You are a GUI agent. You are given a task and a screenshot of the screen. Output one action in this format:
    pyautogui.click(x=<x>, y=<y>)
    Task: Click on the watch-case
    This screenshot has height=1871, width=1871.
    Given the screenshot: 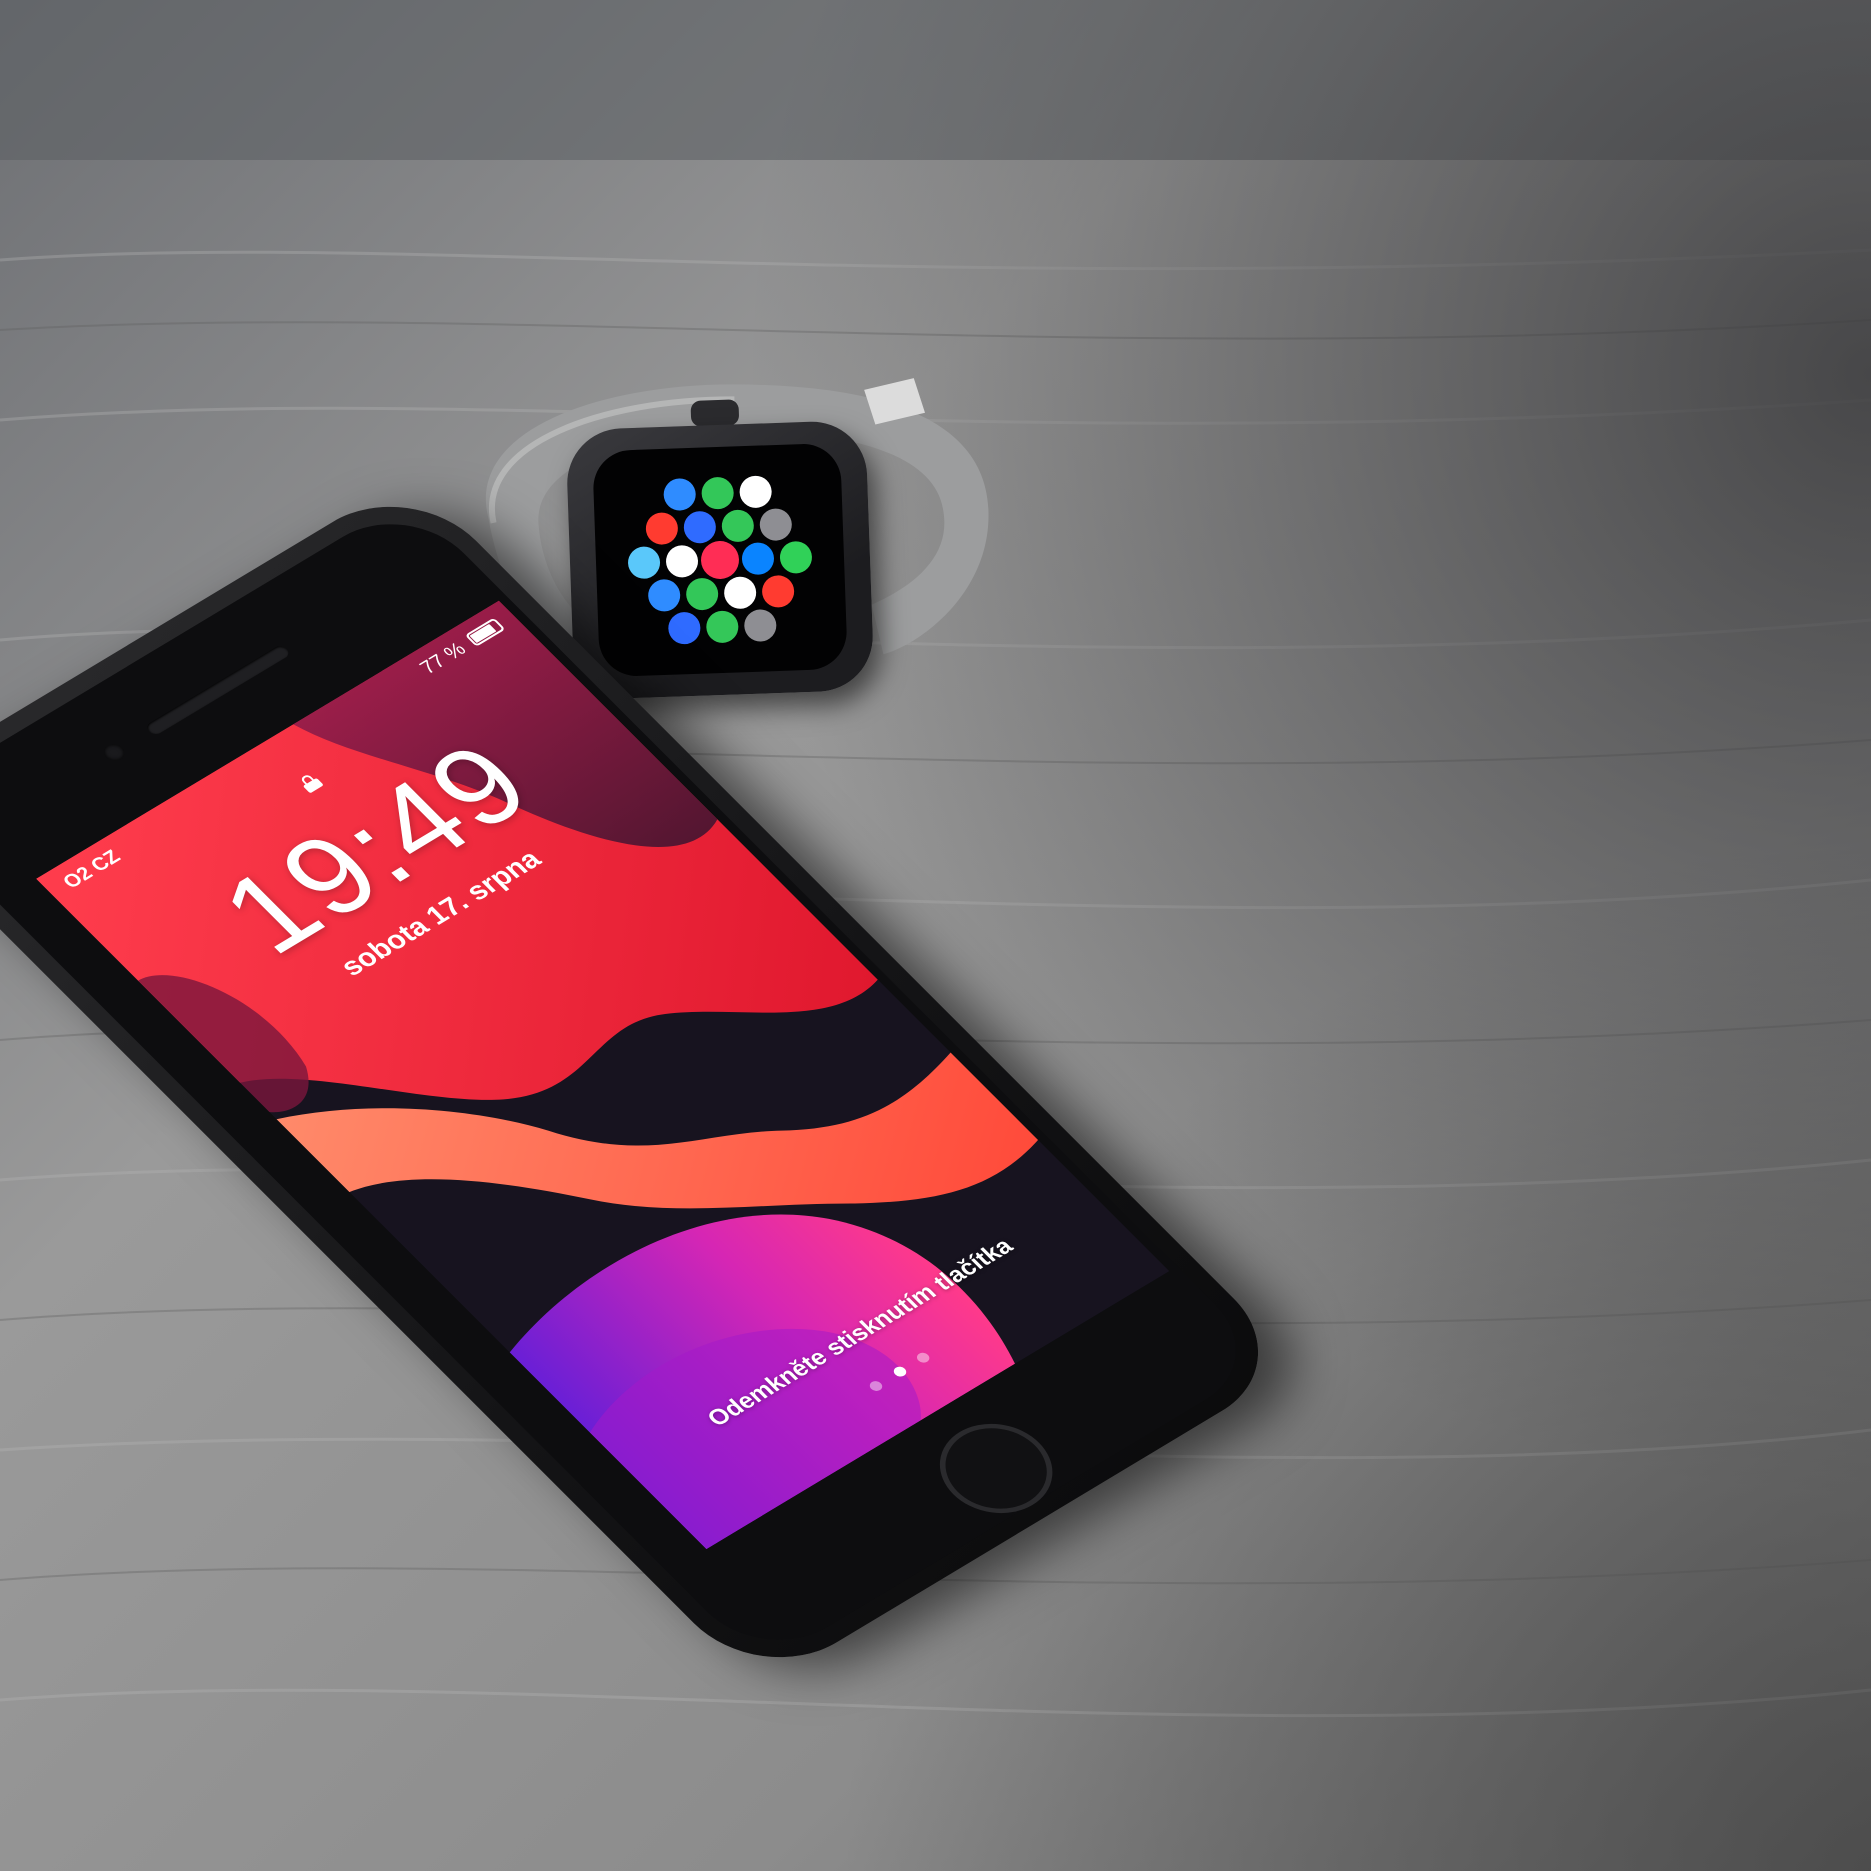 What is the action you would take?
    pyautogui.click(x=720, y=560)
    